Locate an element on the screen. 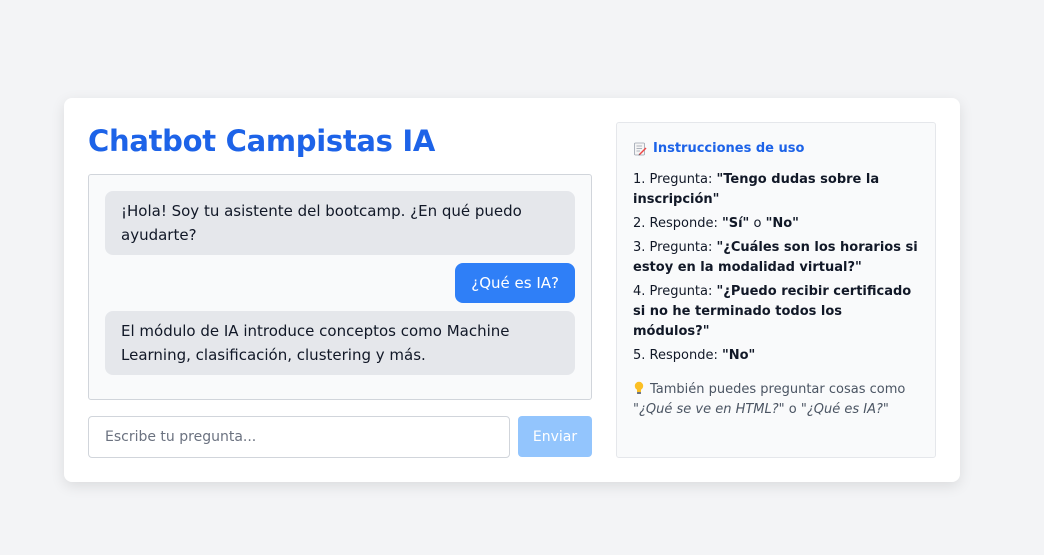  lightbulb-icon is located at coordinates (639, 387).